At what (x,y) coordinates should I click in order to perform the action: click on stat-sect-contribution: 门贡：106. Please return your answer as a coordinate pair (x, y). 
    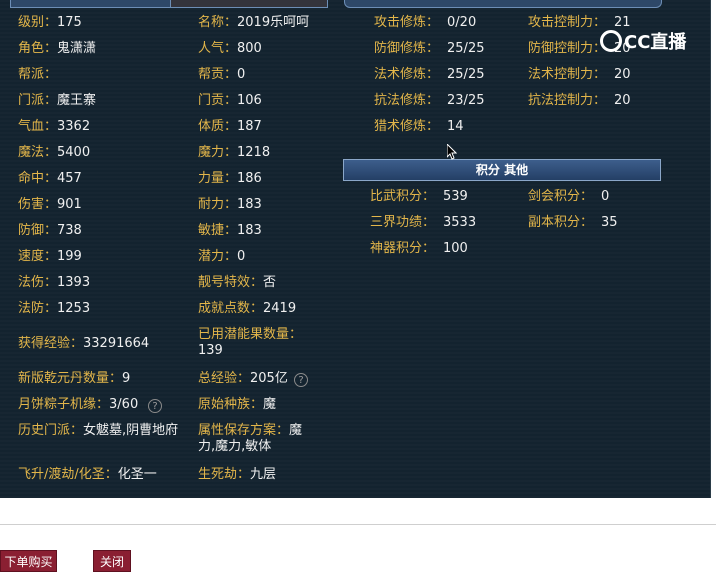
    Looking at the image, I should click on (230, 100).